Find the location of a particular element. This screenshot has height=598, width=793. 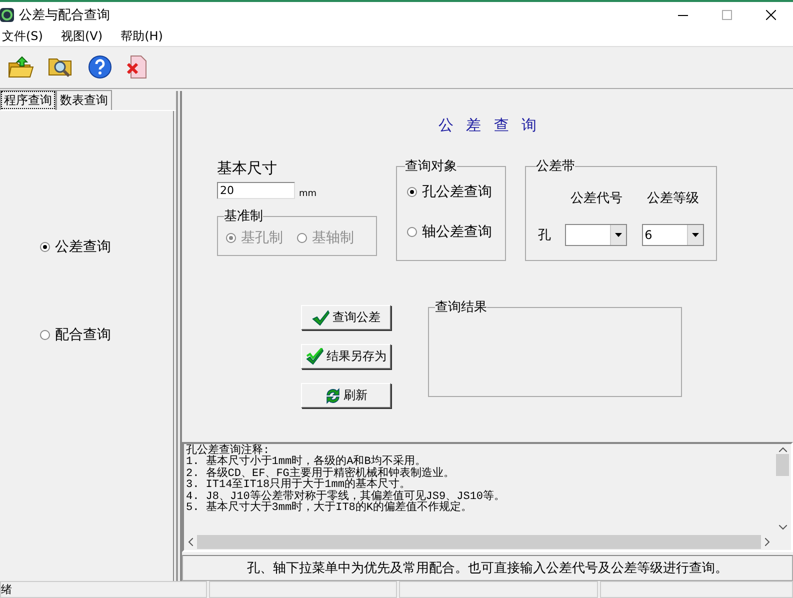

action-button: 查询公差 is located at coordinates (346, 317).